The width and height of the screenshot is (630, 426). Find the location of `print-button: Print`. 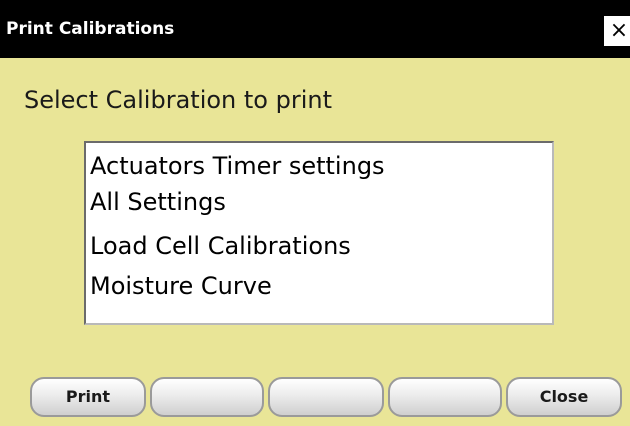

print-button: Print is located at coordinates (88, 397).